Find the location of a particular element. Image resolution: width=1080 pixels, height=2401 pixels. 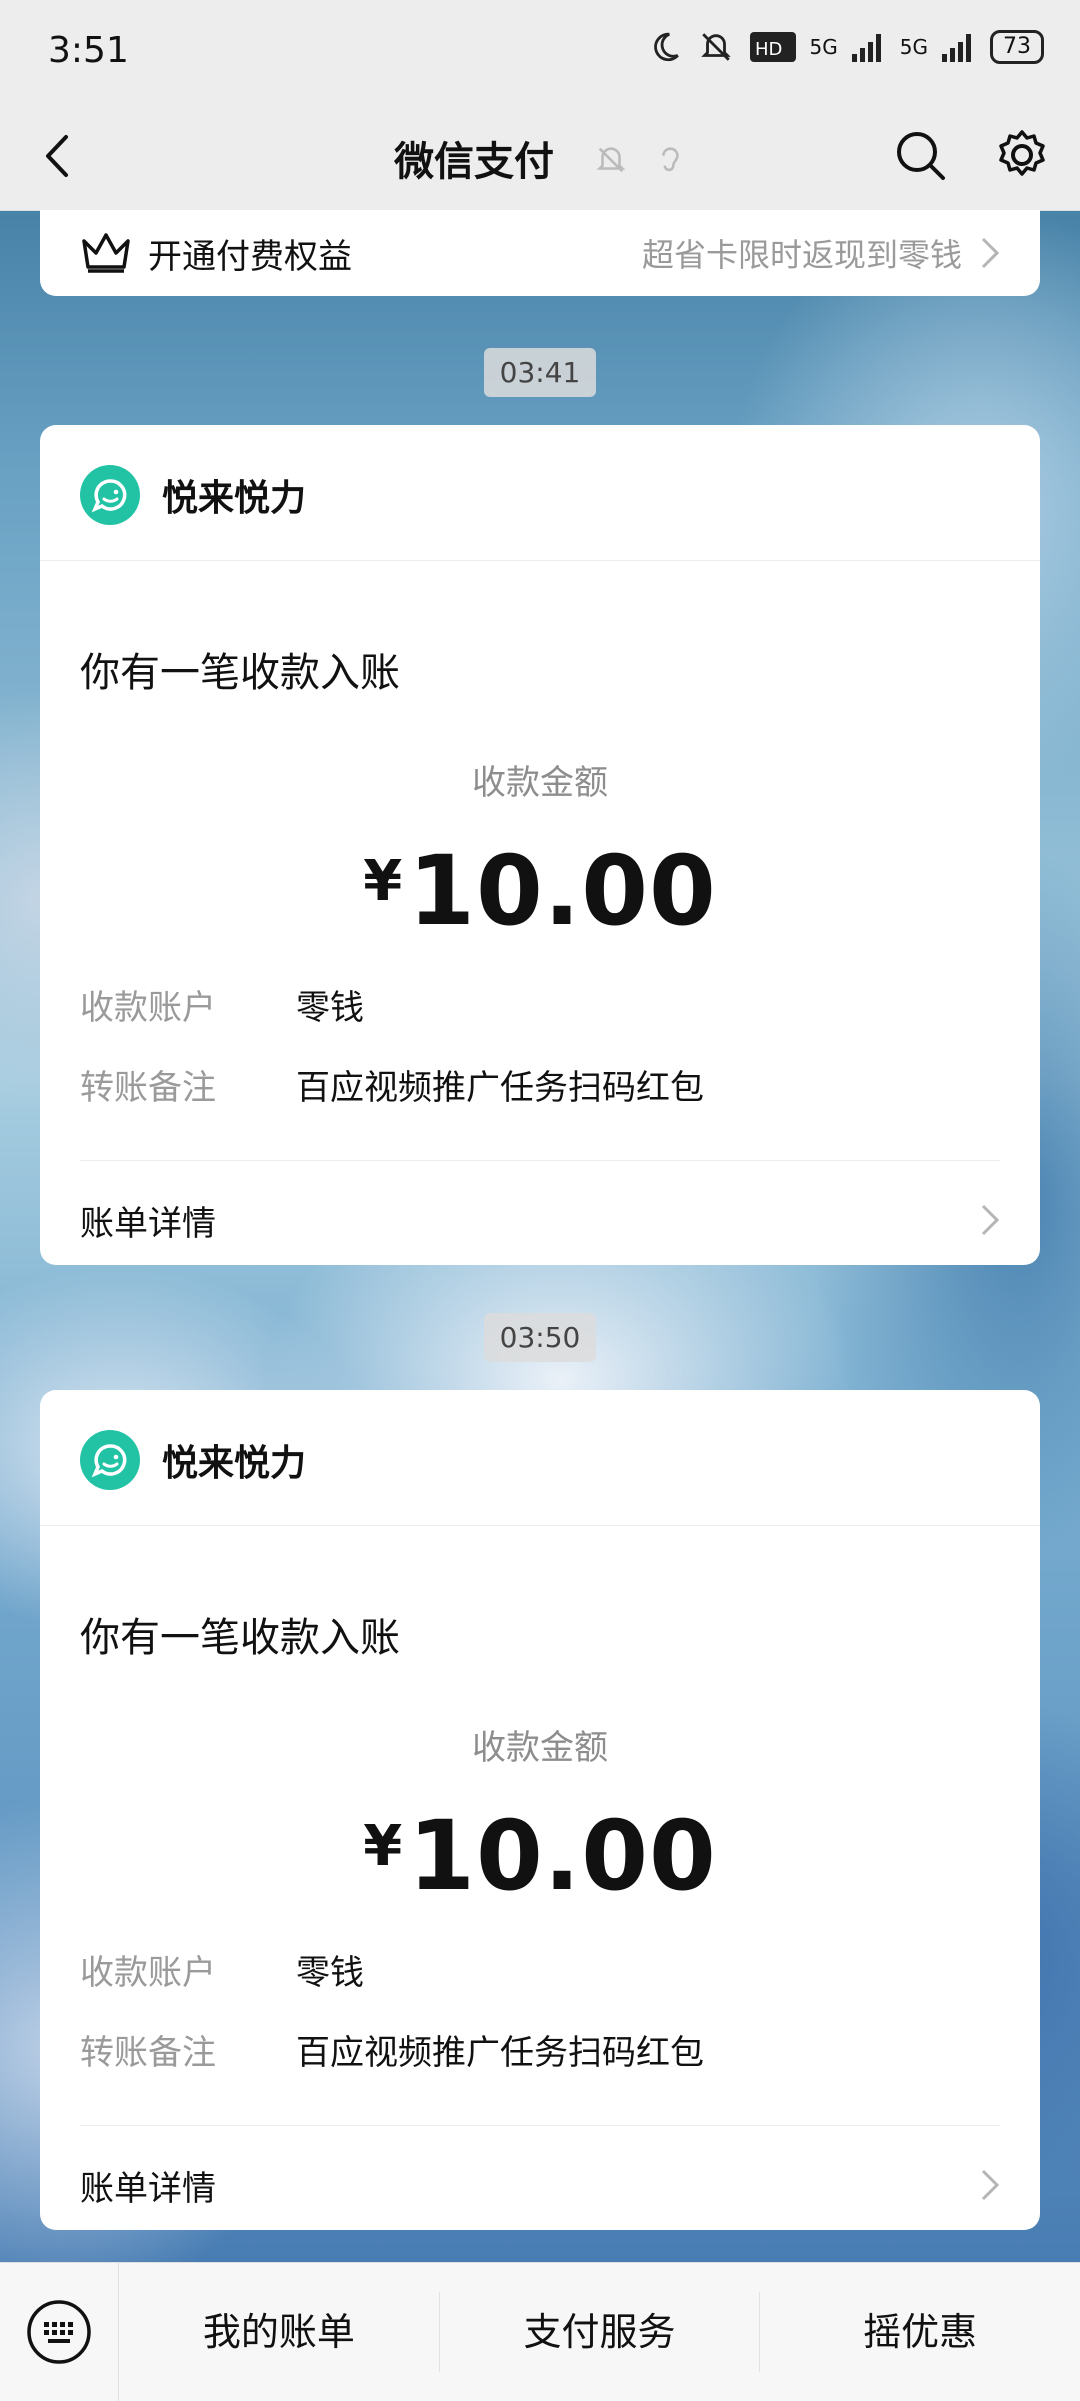

battery-indicator: 73 is located at coordinates (1017, 47).